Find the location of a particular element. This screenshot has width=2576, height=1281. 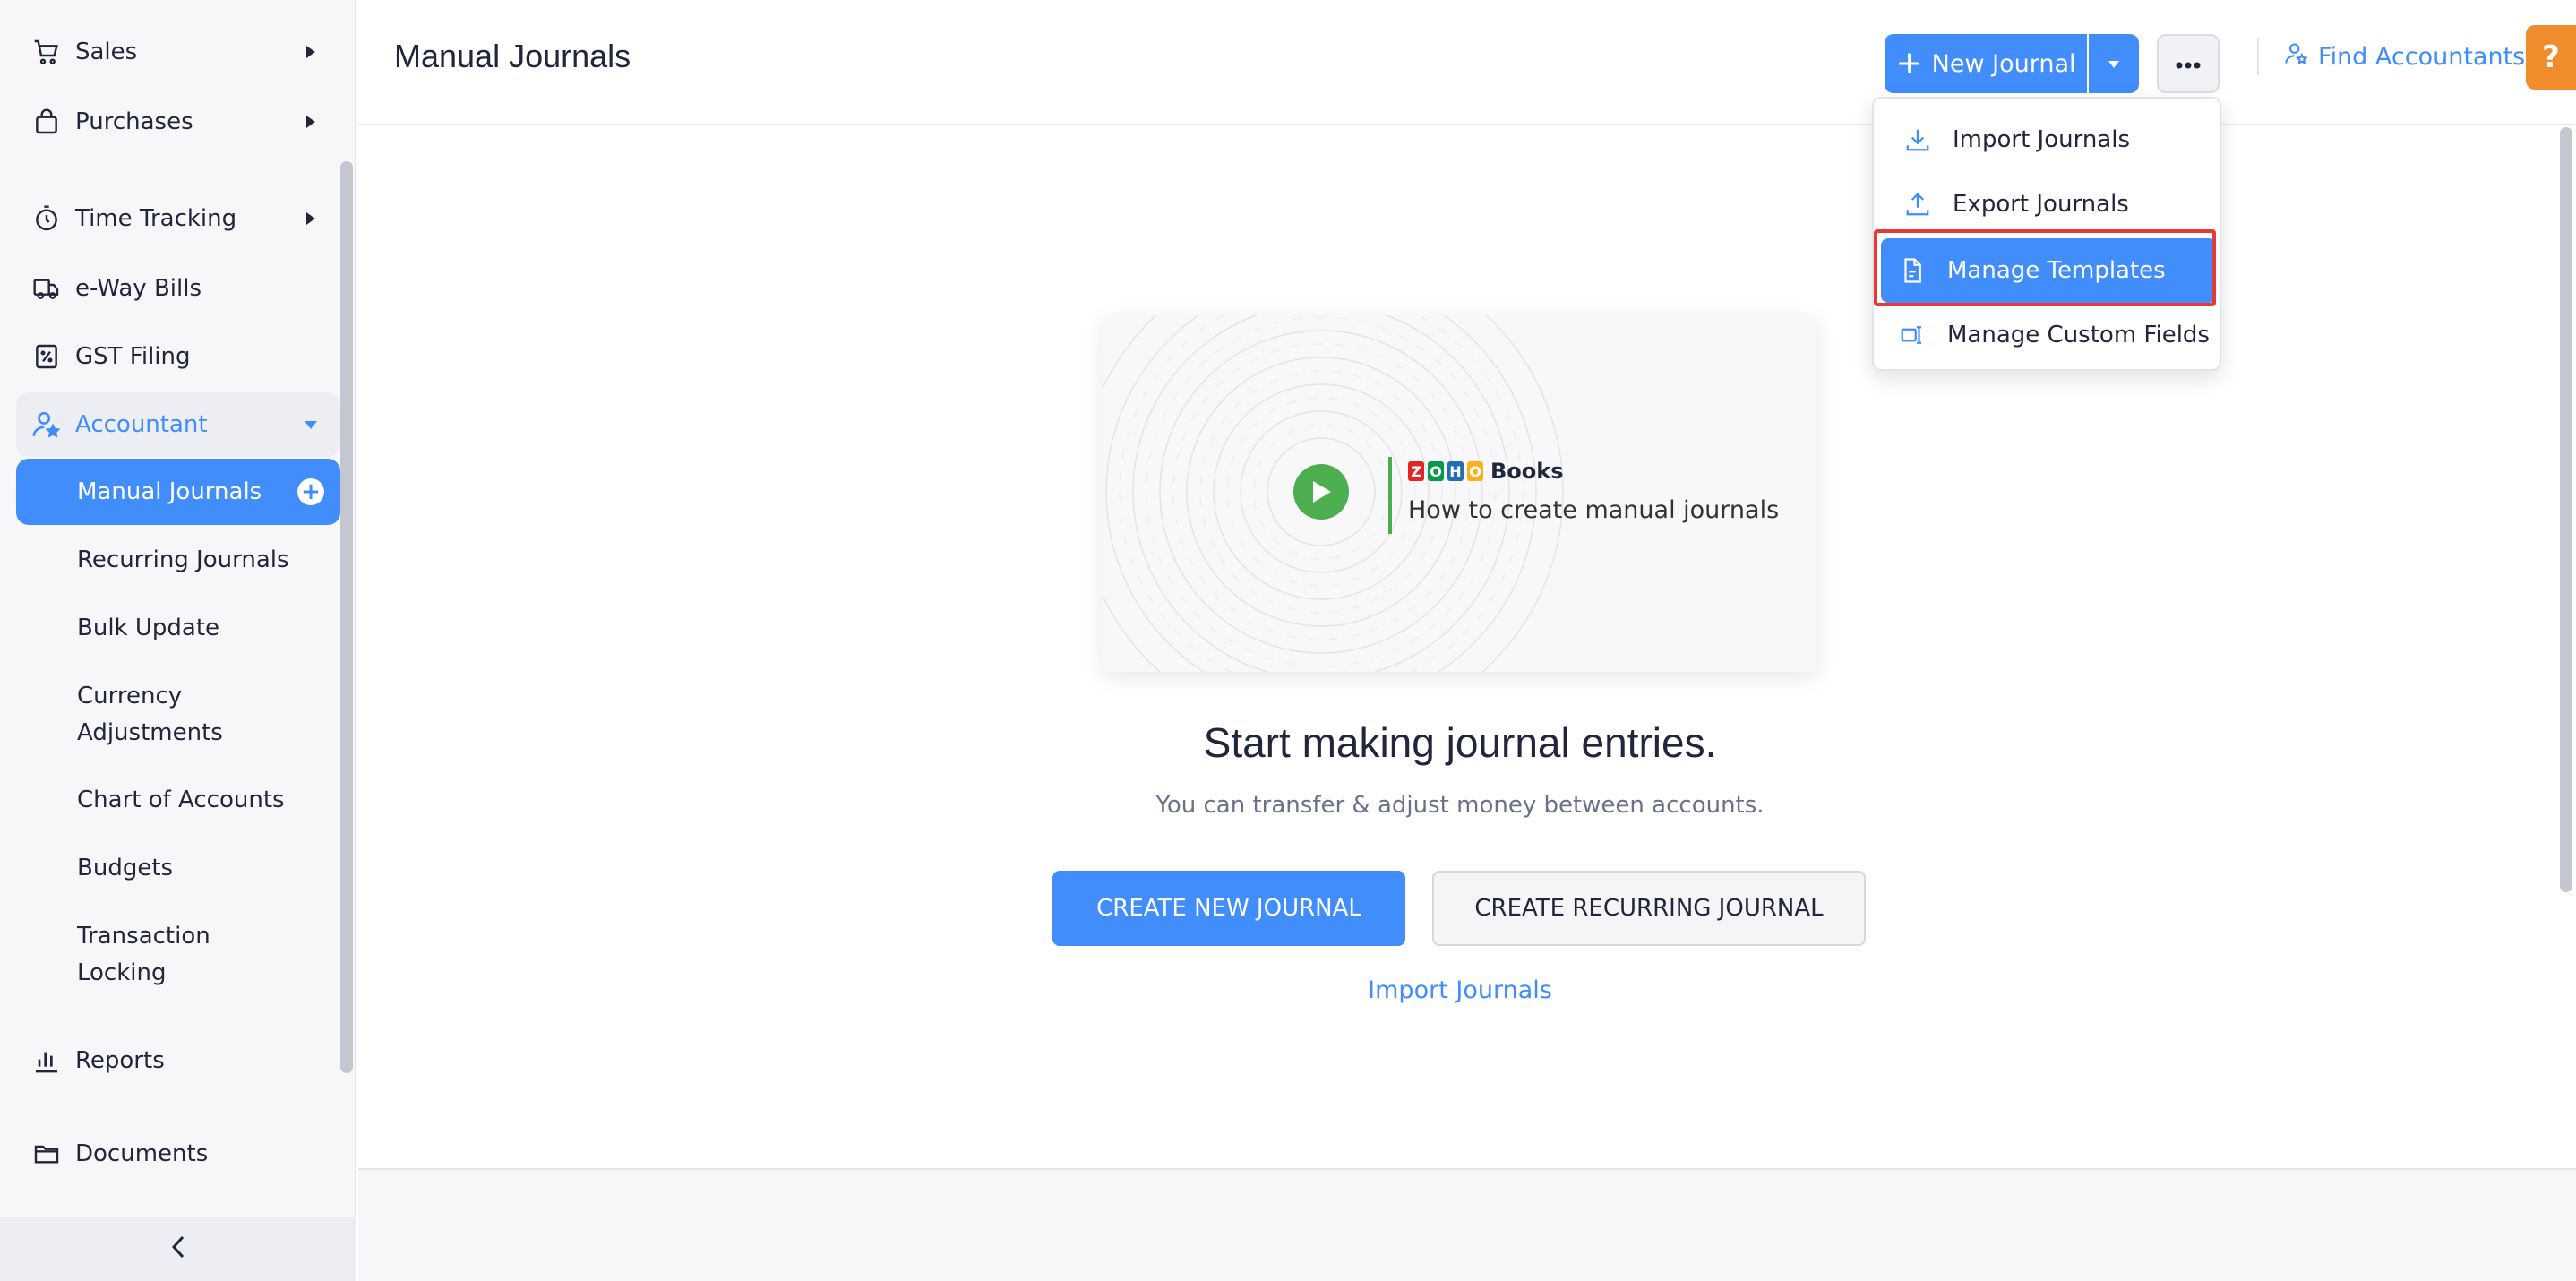

sidebar-subitem-label: Transaction Locking is located at coordinates (143, 954).